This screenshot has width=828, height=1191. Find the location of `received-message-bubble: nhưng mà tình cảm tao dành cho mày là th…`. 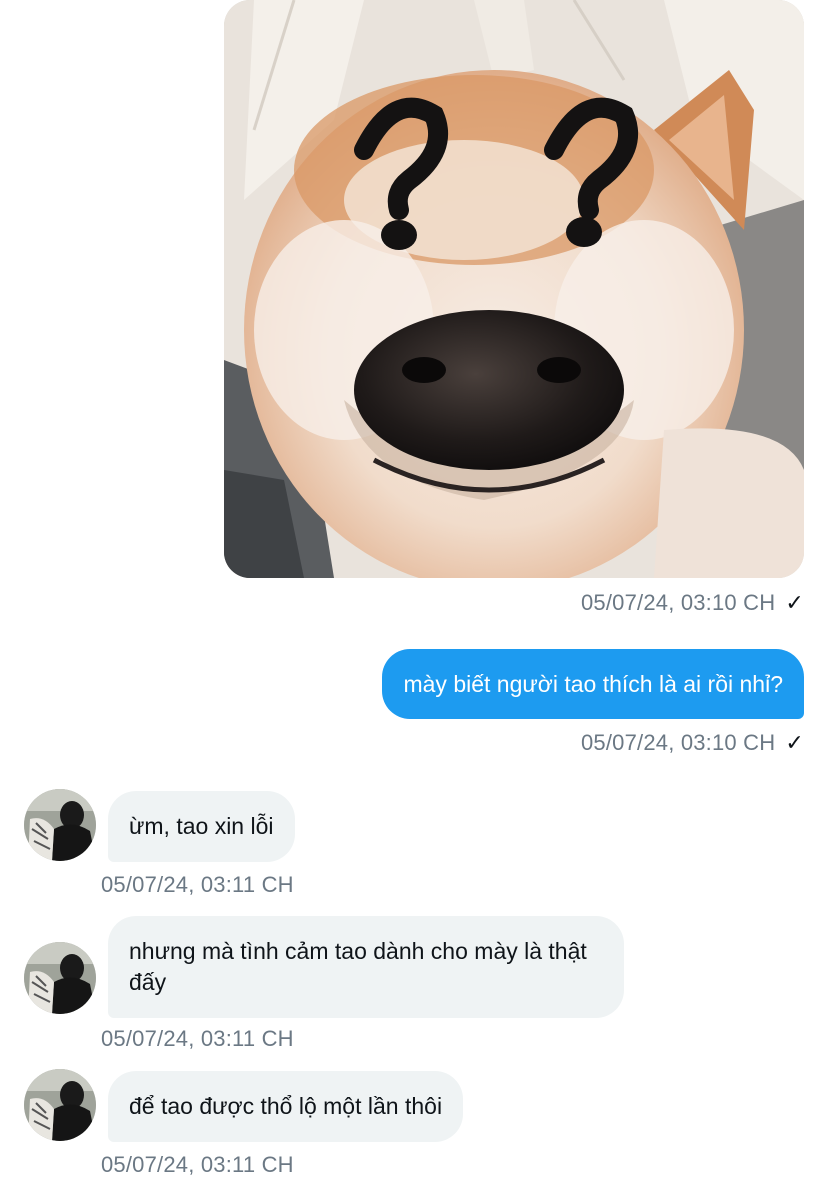

received-message-bubble: nhưng mà tình cảm tao dành cho mày là th… is located at coordinates (366, 967).